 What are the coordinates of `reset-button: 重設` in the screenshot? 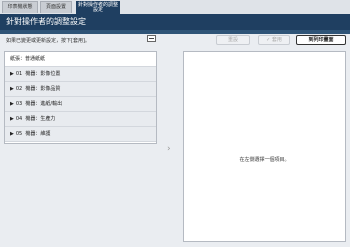 It's located at (233, 40).